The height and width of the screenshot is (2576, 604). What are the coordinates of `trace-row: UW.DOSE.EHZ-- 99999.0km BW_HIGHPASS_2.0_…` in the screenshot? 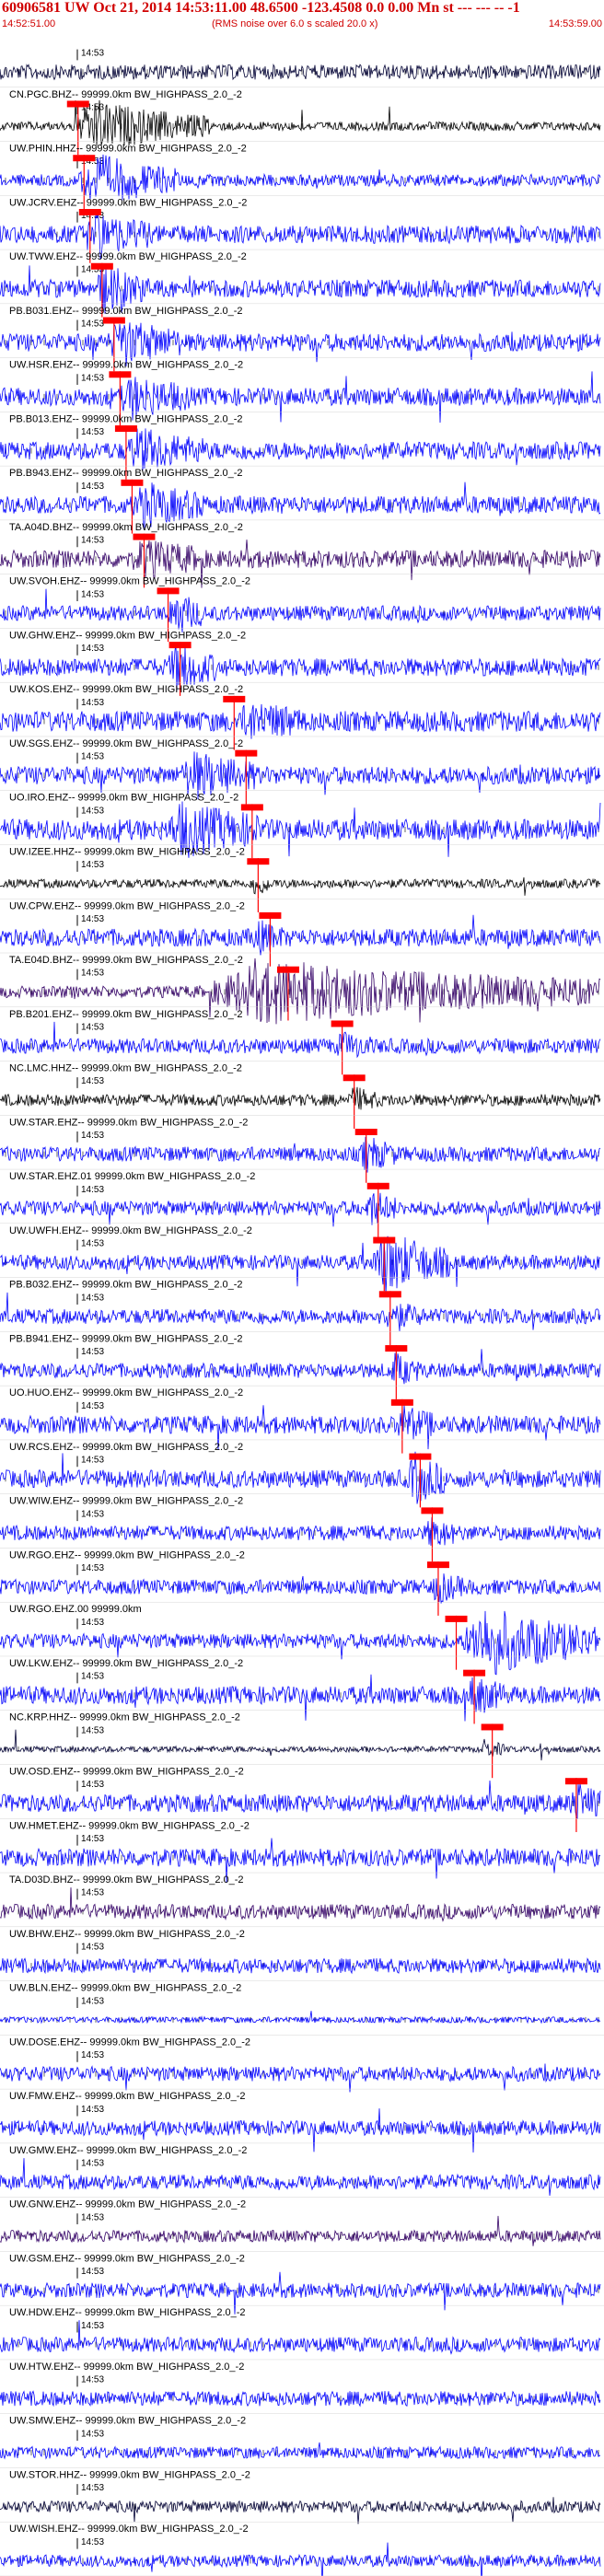 It's located at (302, 2064).